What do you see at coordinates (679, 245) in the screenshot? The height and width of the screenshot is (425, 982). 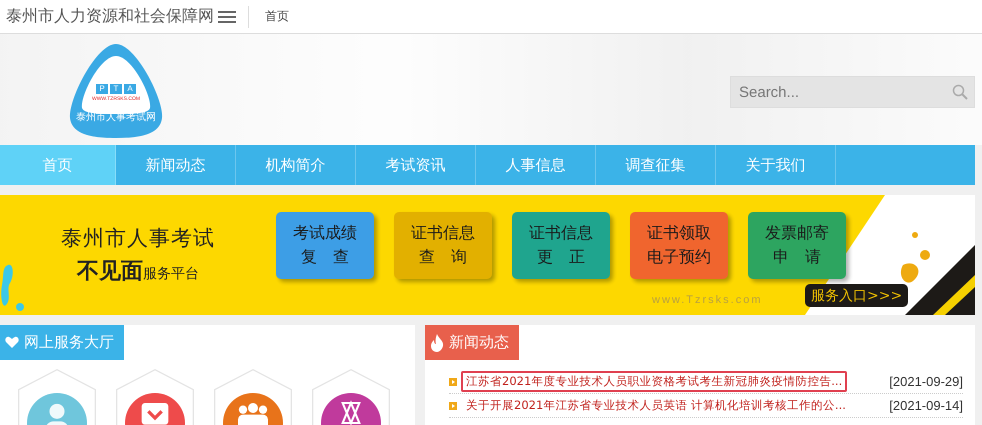 I see `service-tile: 证书领取 电子预约` at bounding box center [679, 245].